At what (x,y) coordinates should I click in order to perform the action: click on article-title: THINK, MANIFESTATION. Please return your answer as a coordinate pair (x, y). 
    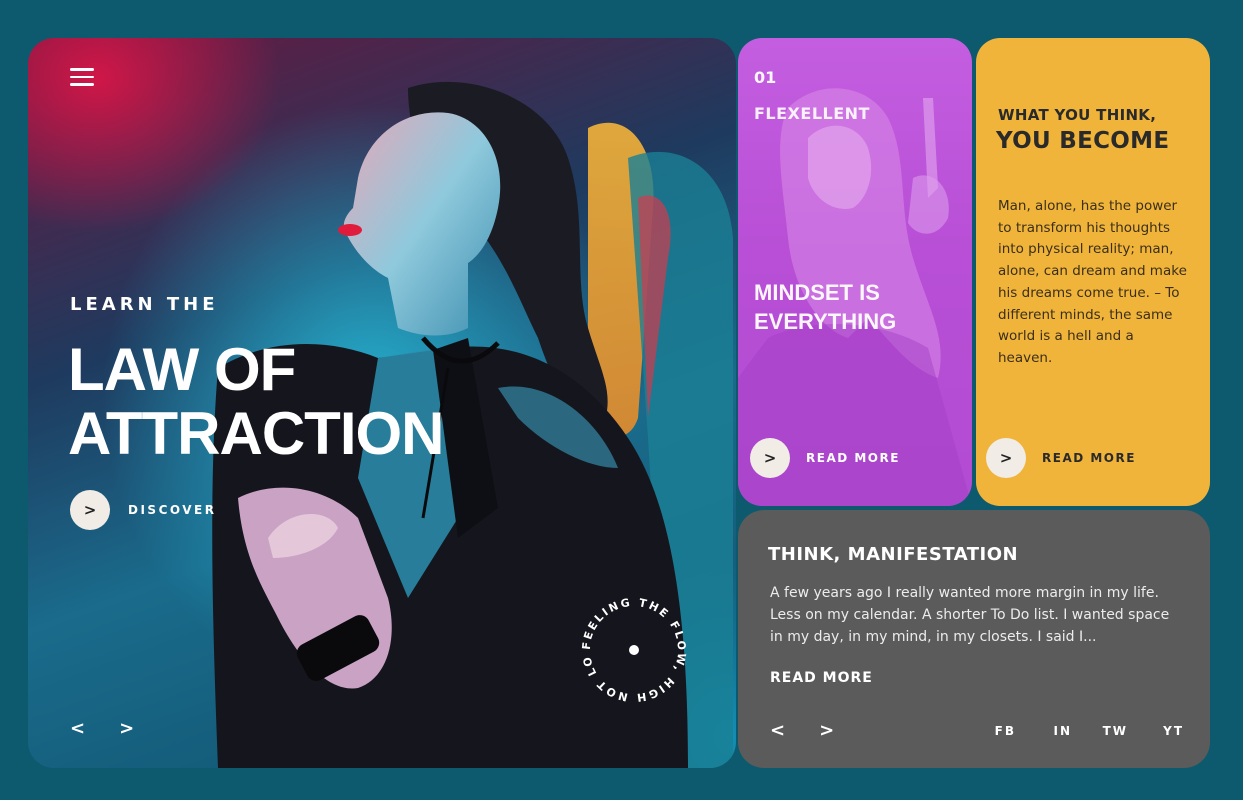
    Looking at the image, I should click on (893, 554).